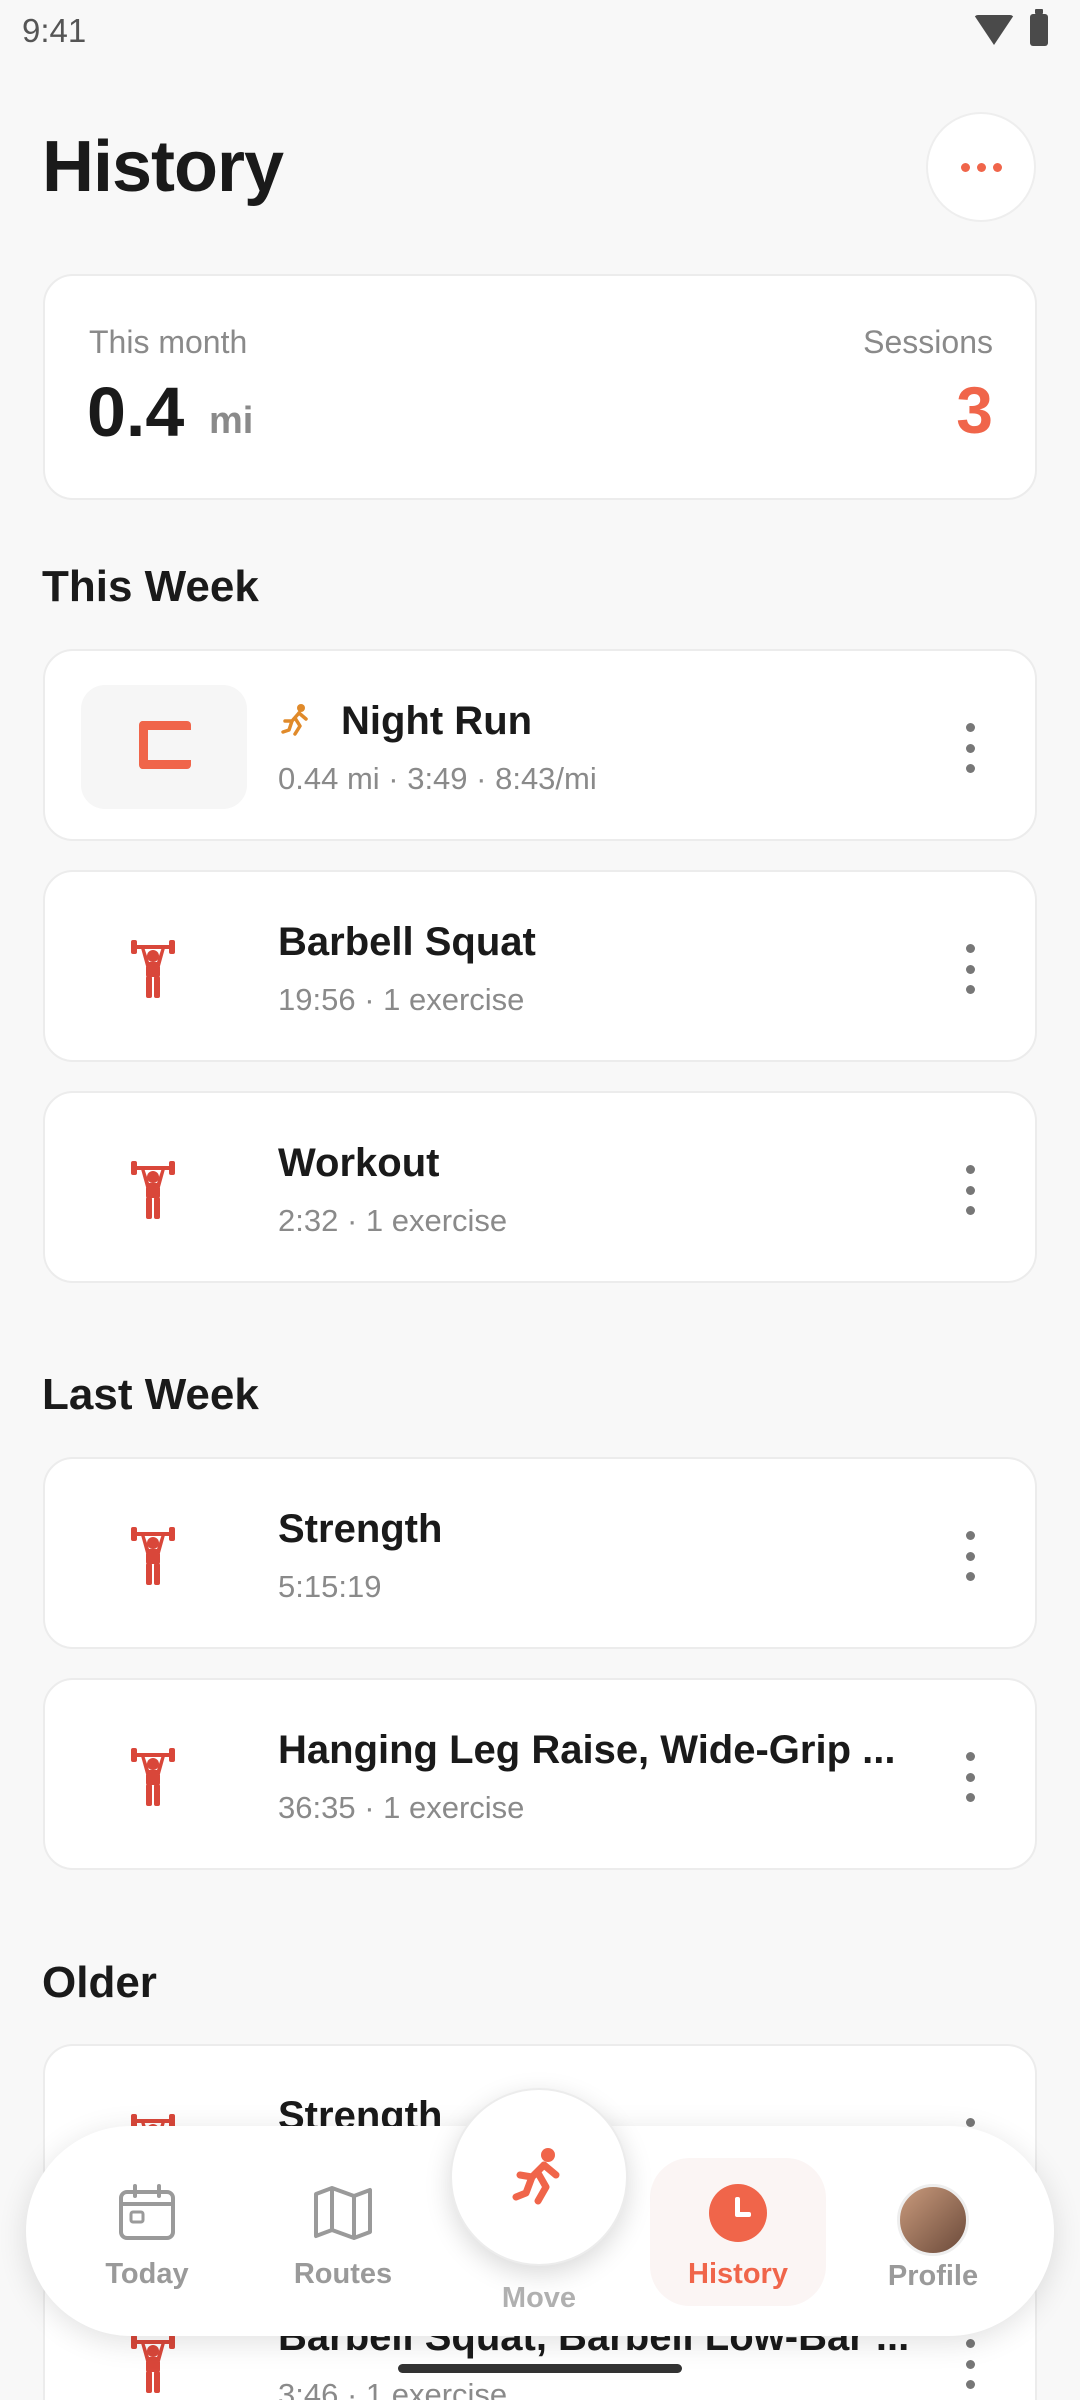  Describe the element at coordinates (330, 1586) in the screenshot. I see `activity-subtitle: 5:15:19` at that location.